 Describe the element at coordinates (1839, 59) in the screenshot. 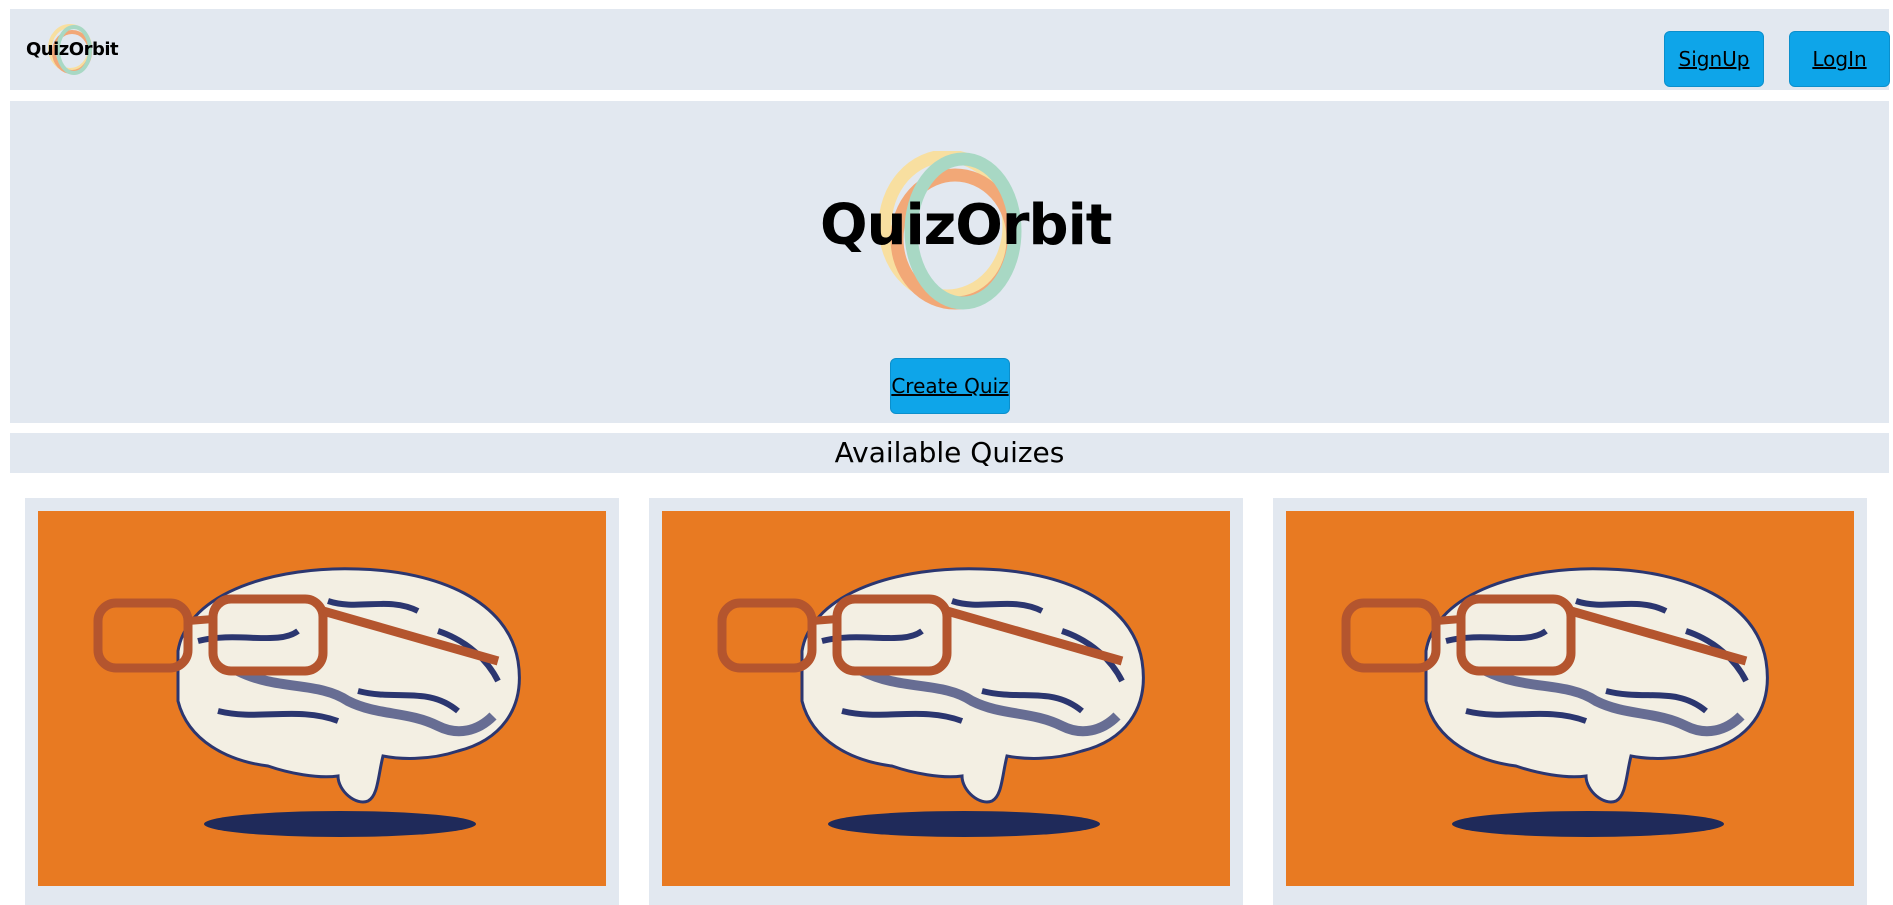

I see `login-button: LogIn` at that location.